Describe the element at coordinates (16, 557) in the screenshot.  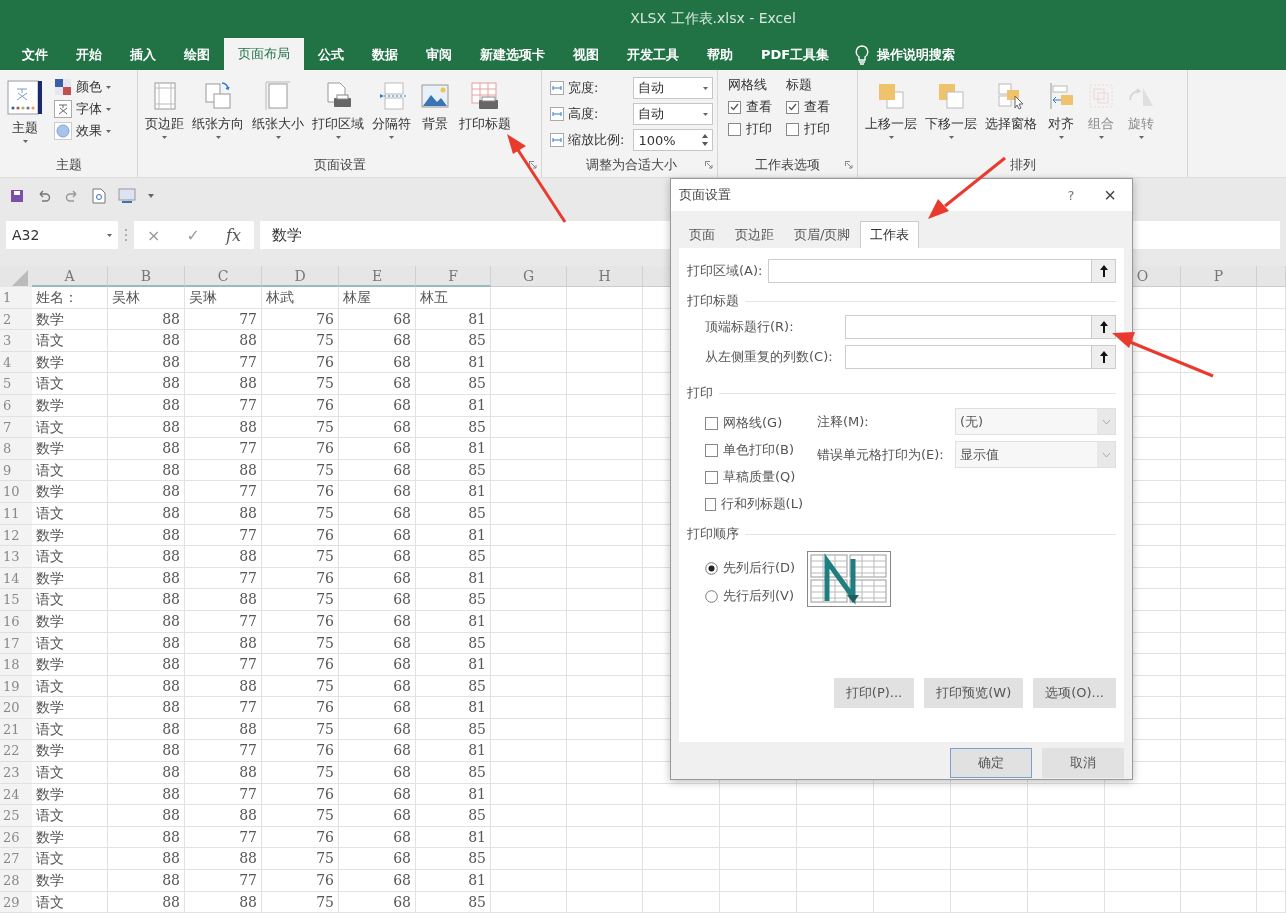
I see `row-header: 13` at that location.